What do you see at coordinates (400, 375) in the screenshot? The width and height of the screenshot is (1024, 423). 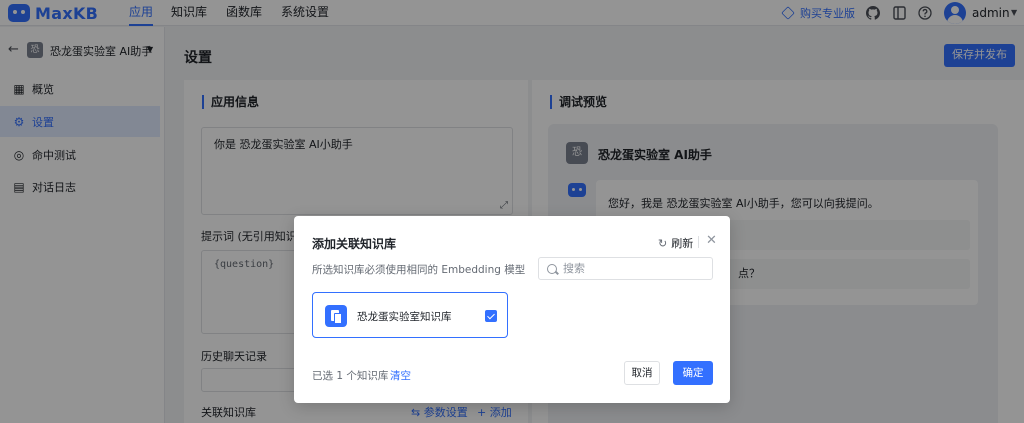 I see `clear-link: 清空` at bounding box center [400, 375].